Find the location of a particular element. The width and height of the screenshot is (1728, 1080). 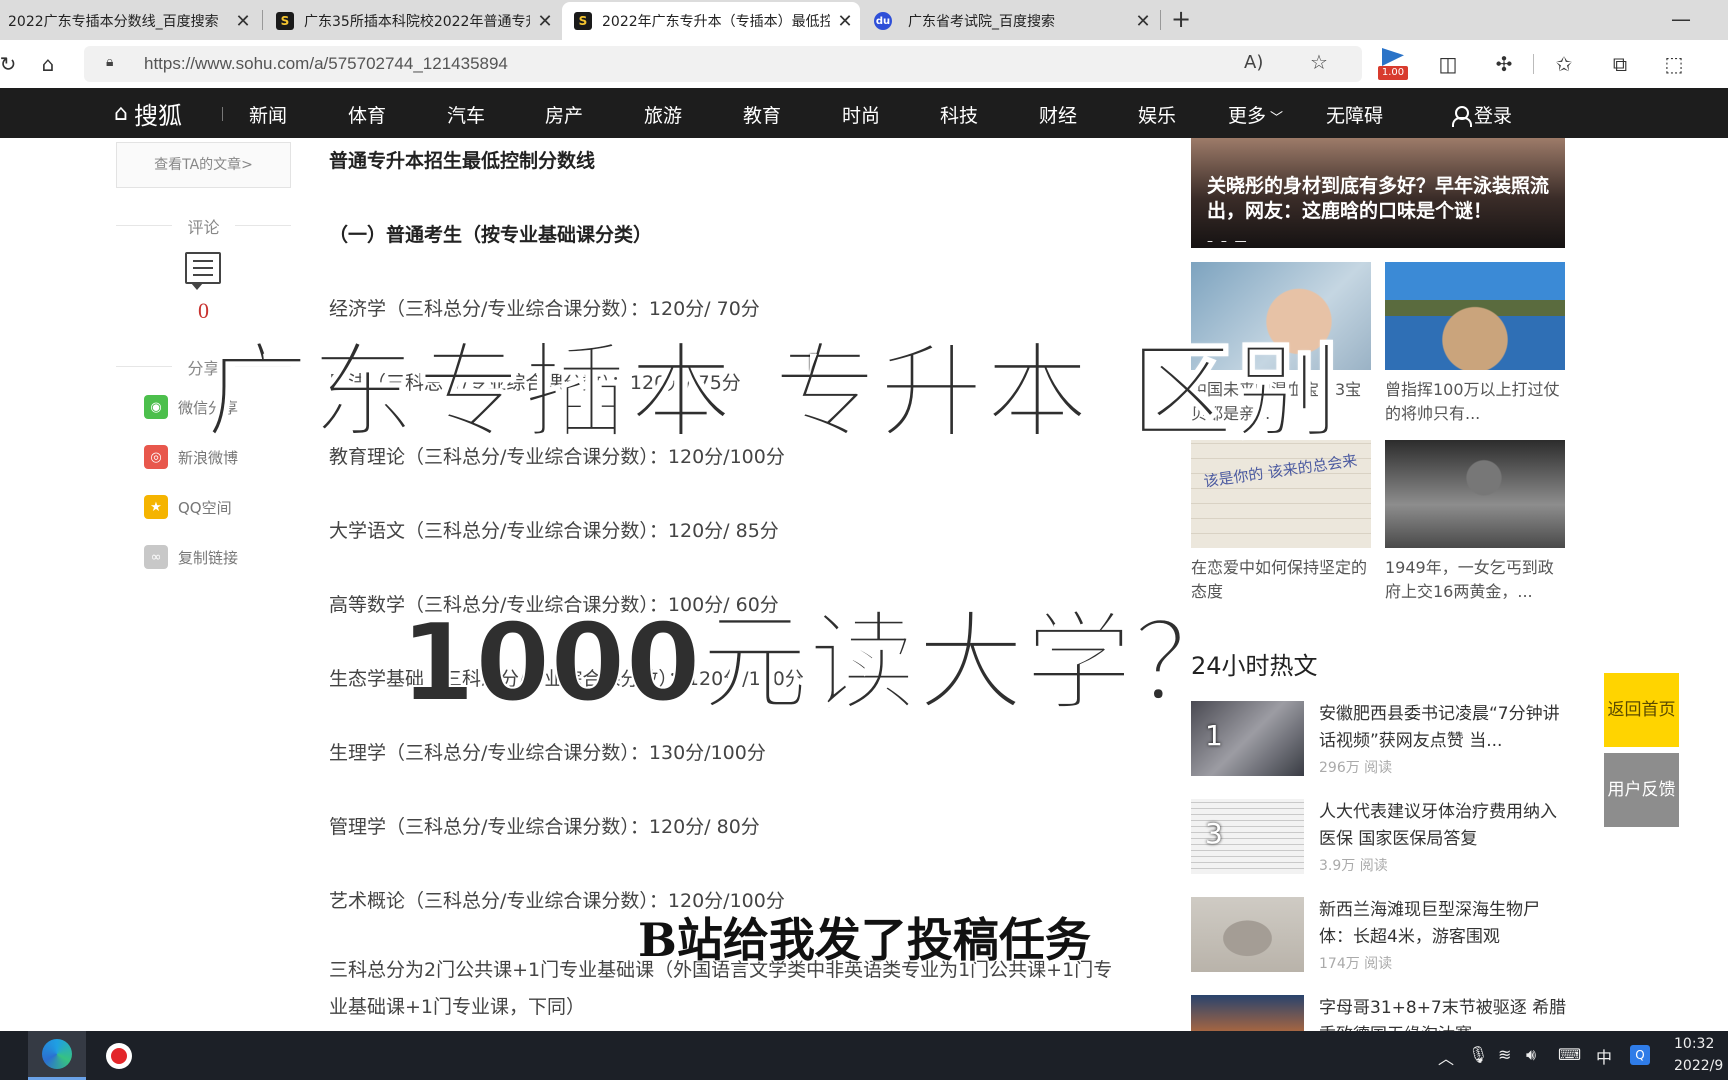

tab-title: 2022广东专插本分数线_百度搜索 is located at coordinates (113, 22).